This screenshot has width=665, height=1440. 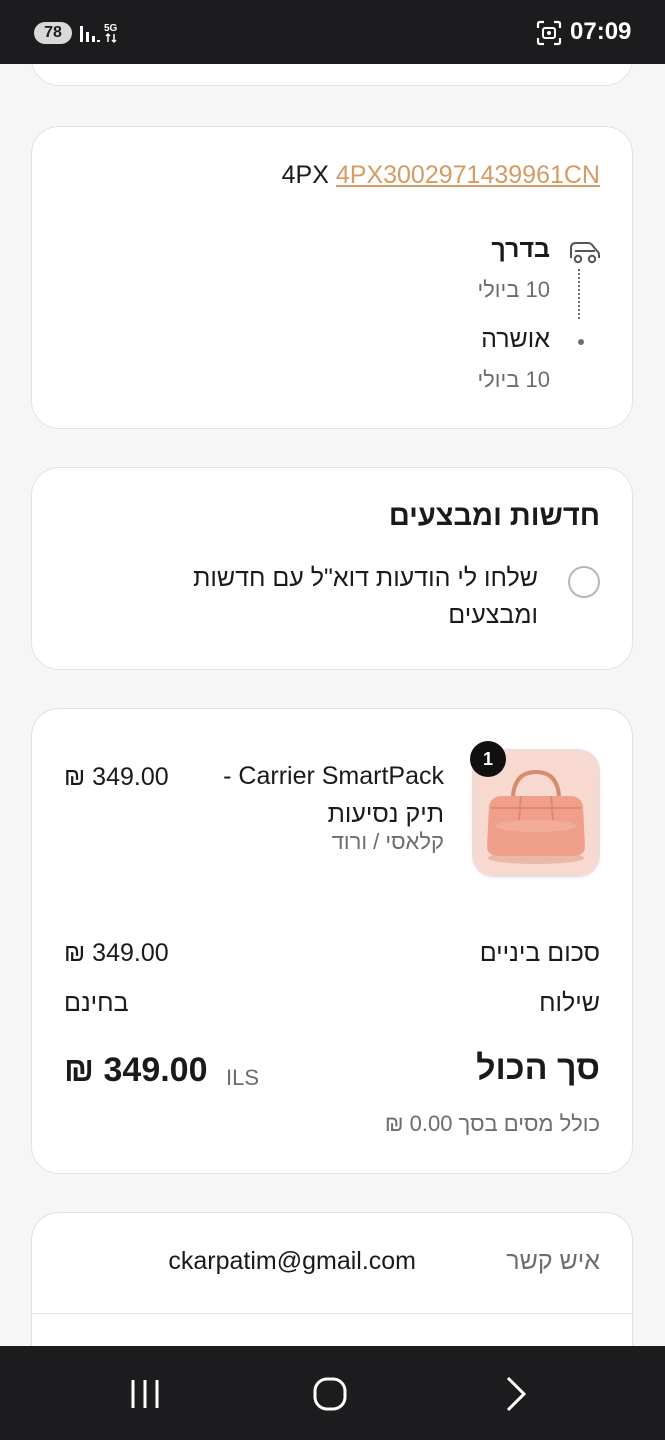 What do you see at coordinates (494, 516) in the screenshot?
I see `news-title: חדשות ומבצעים` at bounding box center [494, 516].